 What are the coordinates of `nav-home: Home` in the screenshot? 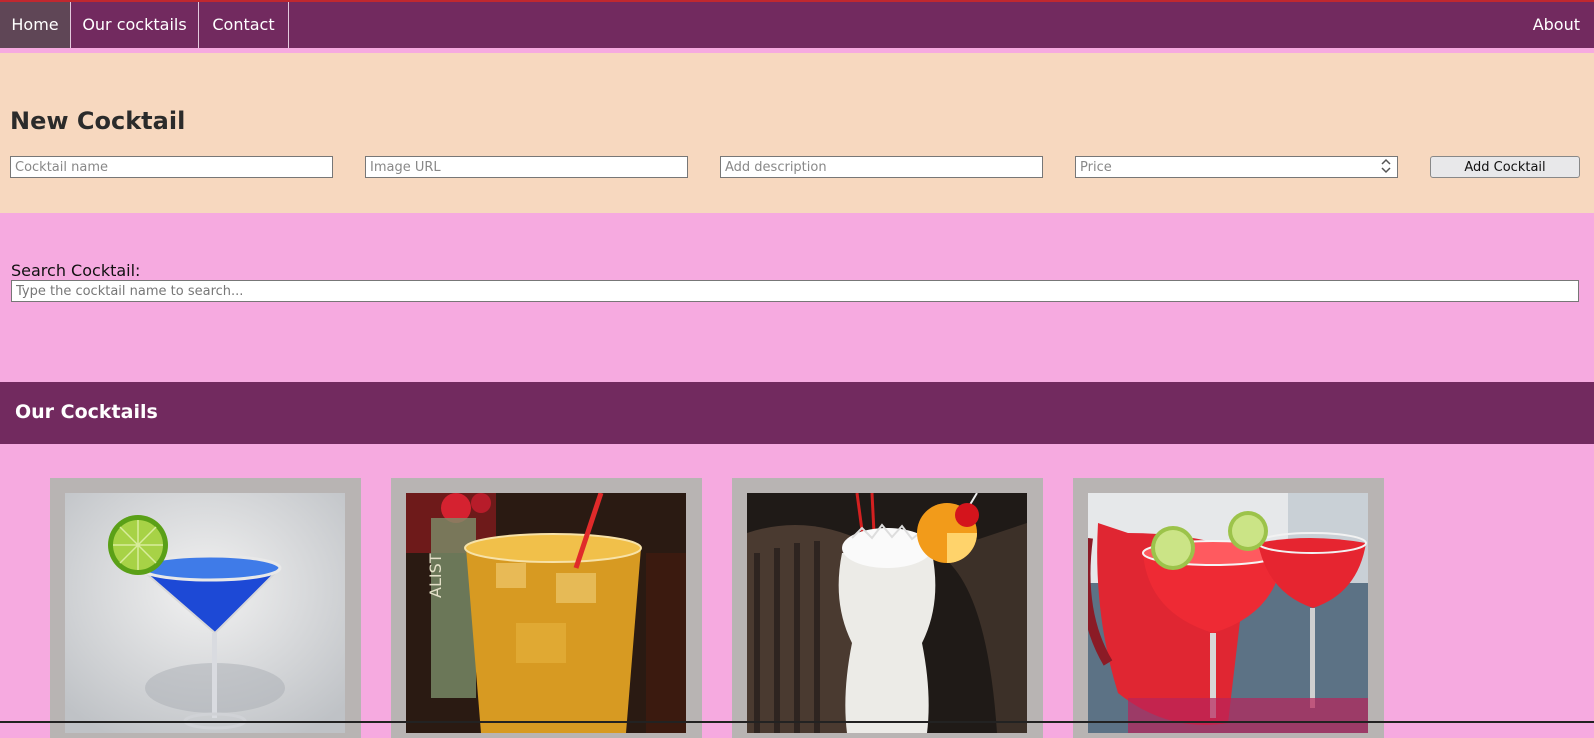 It's located at (35, 25).